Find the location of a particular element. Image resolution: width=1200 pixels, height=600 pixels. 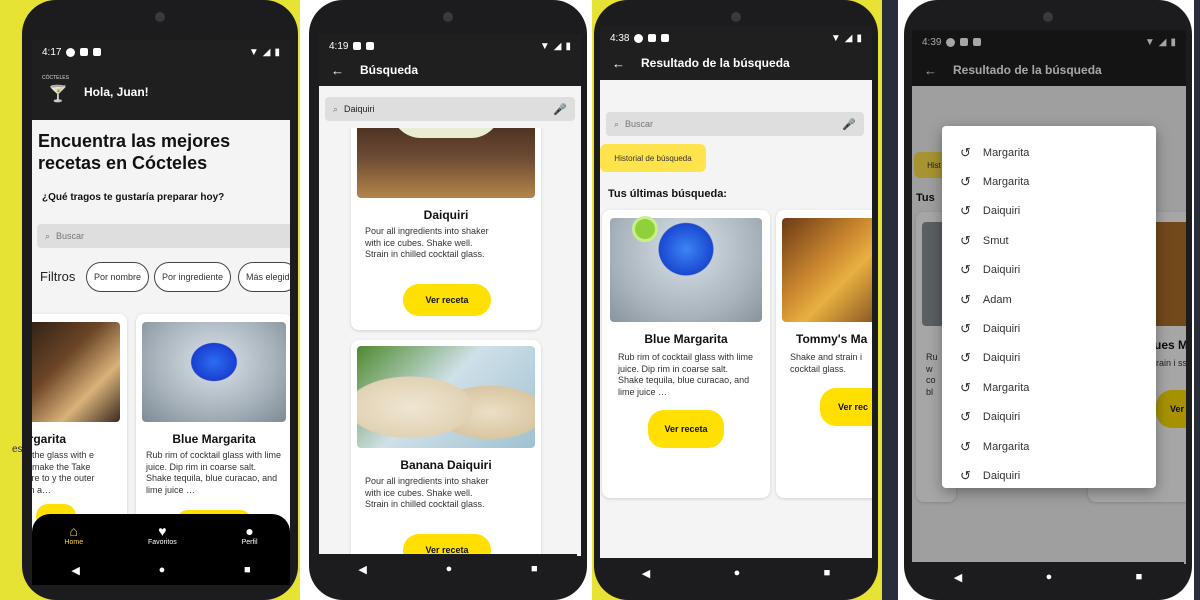

card-title: Tommy's Ma is located at coordinates (832, 339).